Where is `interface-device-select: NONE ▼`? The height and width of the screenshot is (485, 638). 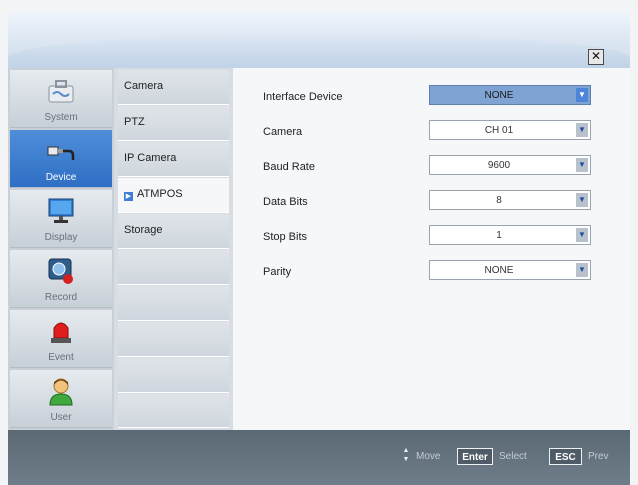
interface-device-select: NONE ▼ is located at coordinates (510, 95).